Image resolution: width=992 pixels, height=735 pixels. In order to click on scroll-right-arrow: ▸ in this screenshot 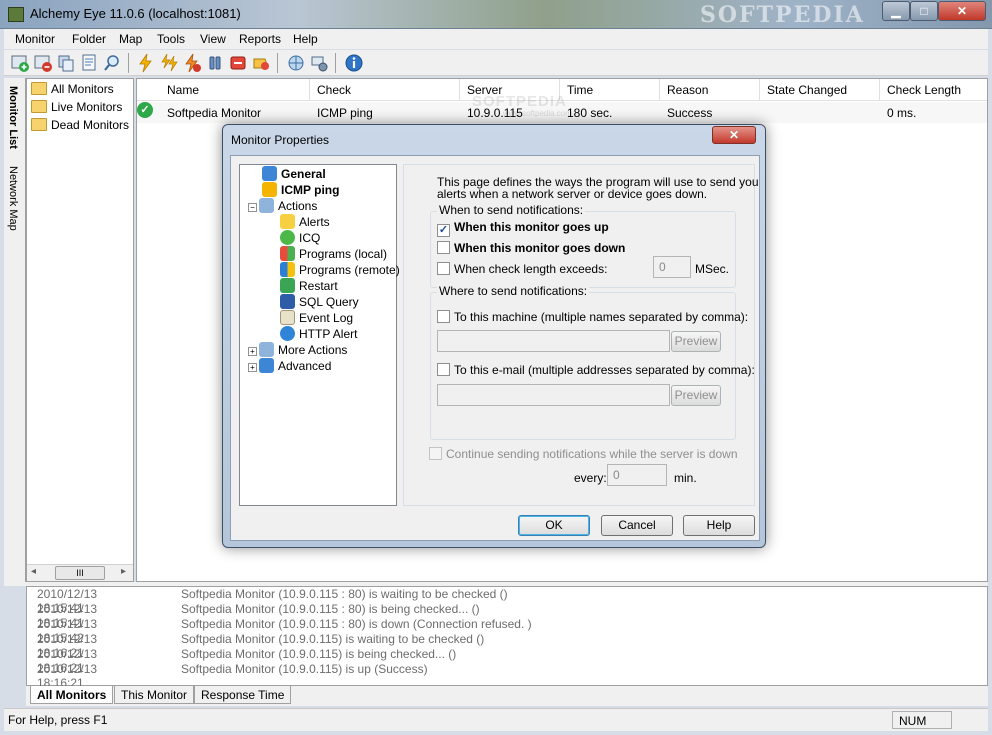, I will do `click(123, 571)`.